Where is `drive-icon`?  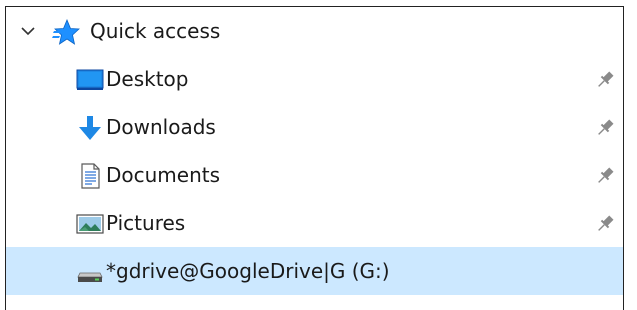
drive-icon is located at coordinates (90, 277).